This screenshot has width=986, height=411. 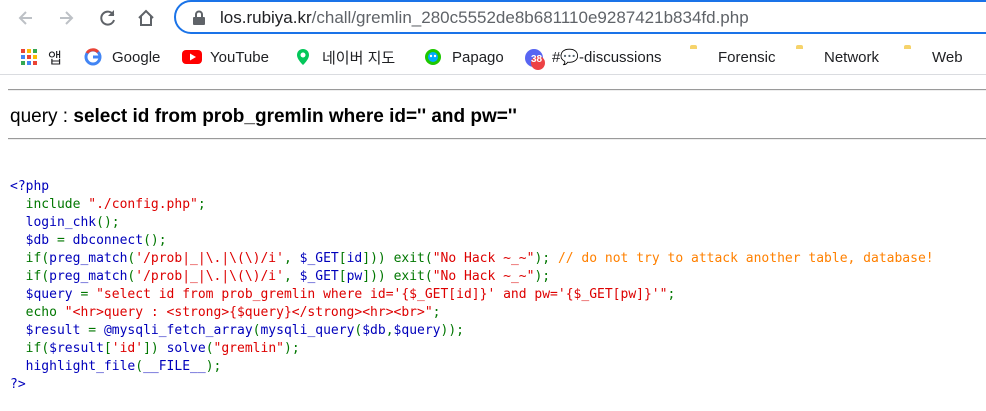 I want to click on home-button, so click(x=146, y=18).